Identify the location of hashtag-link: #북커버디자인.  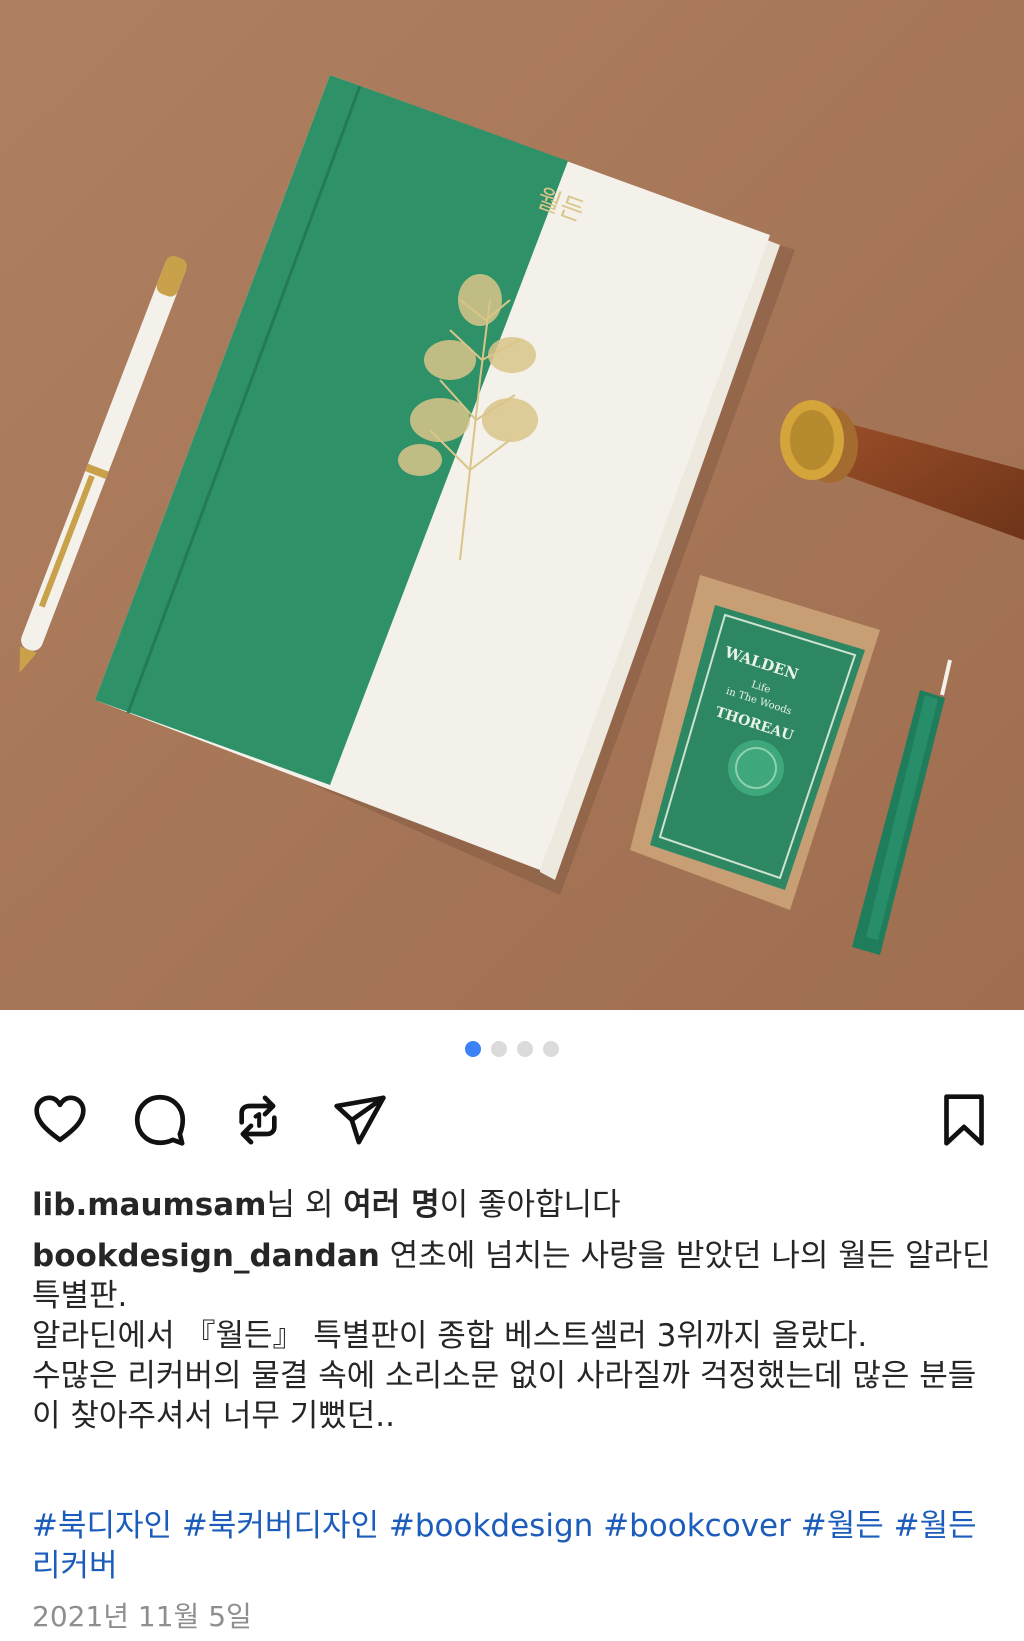
(280, 1526).